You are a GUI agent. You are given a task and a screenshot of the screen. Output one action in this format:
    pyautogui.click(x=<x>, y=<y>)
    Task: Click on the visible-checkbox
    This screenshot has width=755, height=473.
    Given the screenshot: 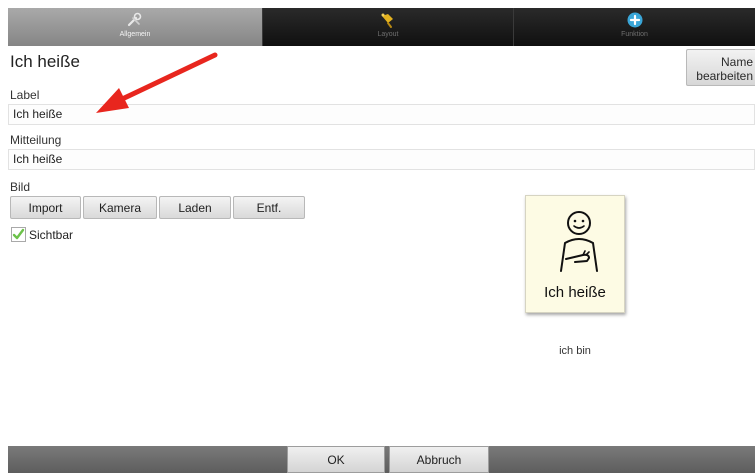 What is the action you would take?
    pyautogui.click(x=18, y=234)
    